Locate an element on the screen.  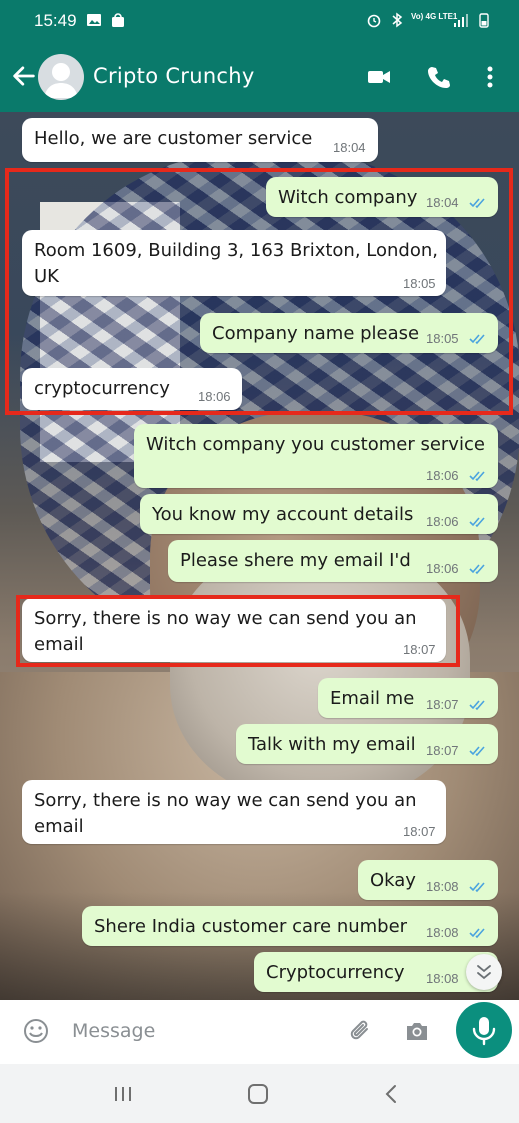
message-incoming: Hello, we are customer service 18:04 is located at coordinates (200, 140).